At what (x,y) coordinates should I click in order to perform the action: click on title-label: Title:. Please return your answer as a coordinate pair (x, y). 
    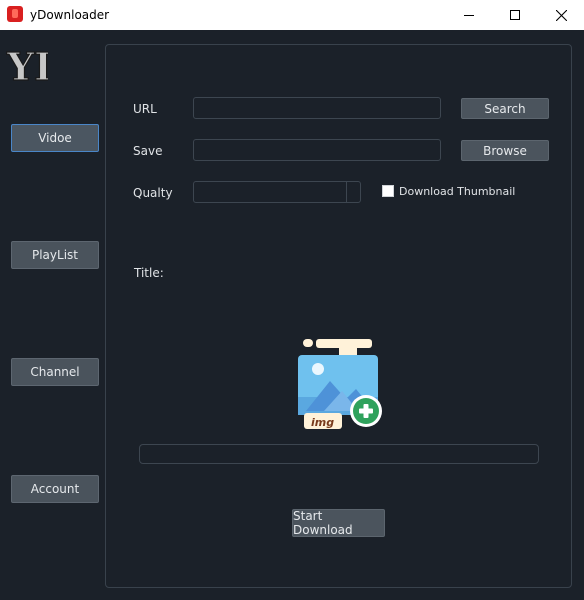
    Looking at the image, I should click on (149, 273).